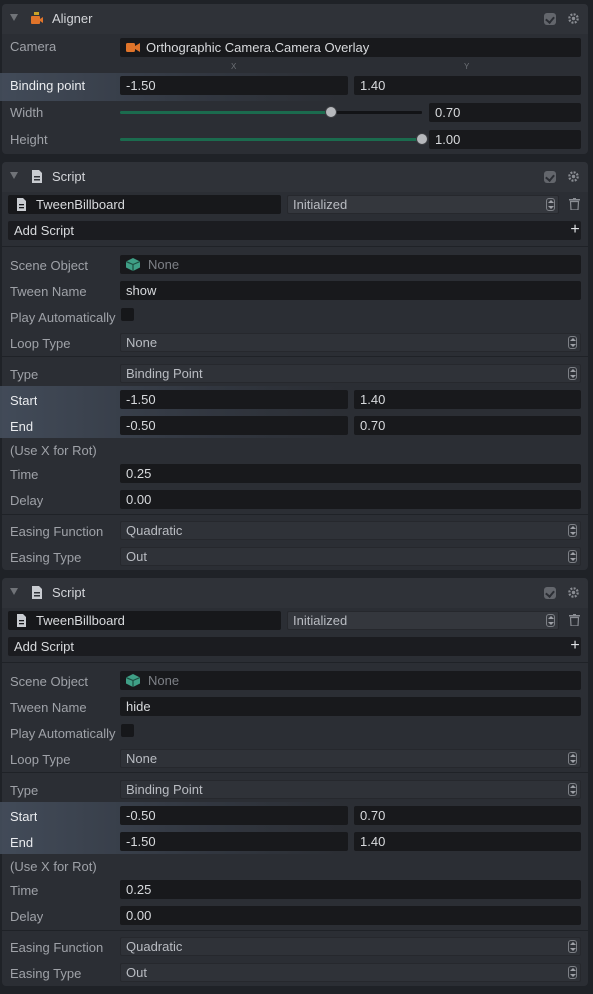 This screenshot has width=593, height=994. Describe the element at coordinates (234, 85) in the screenshot. I see `binding-point-x-field: -1.50` at that location.